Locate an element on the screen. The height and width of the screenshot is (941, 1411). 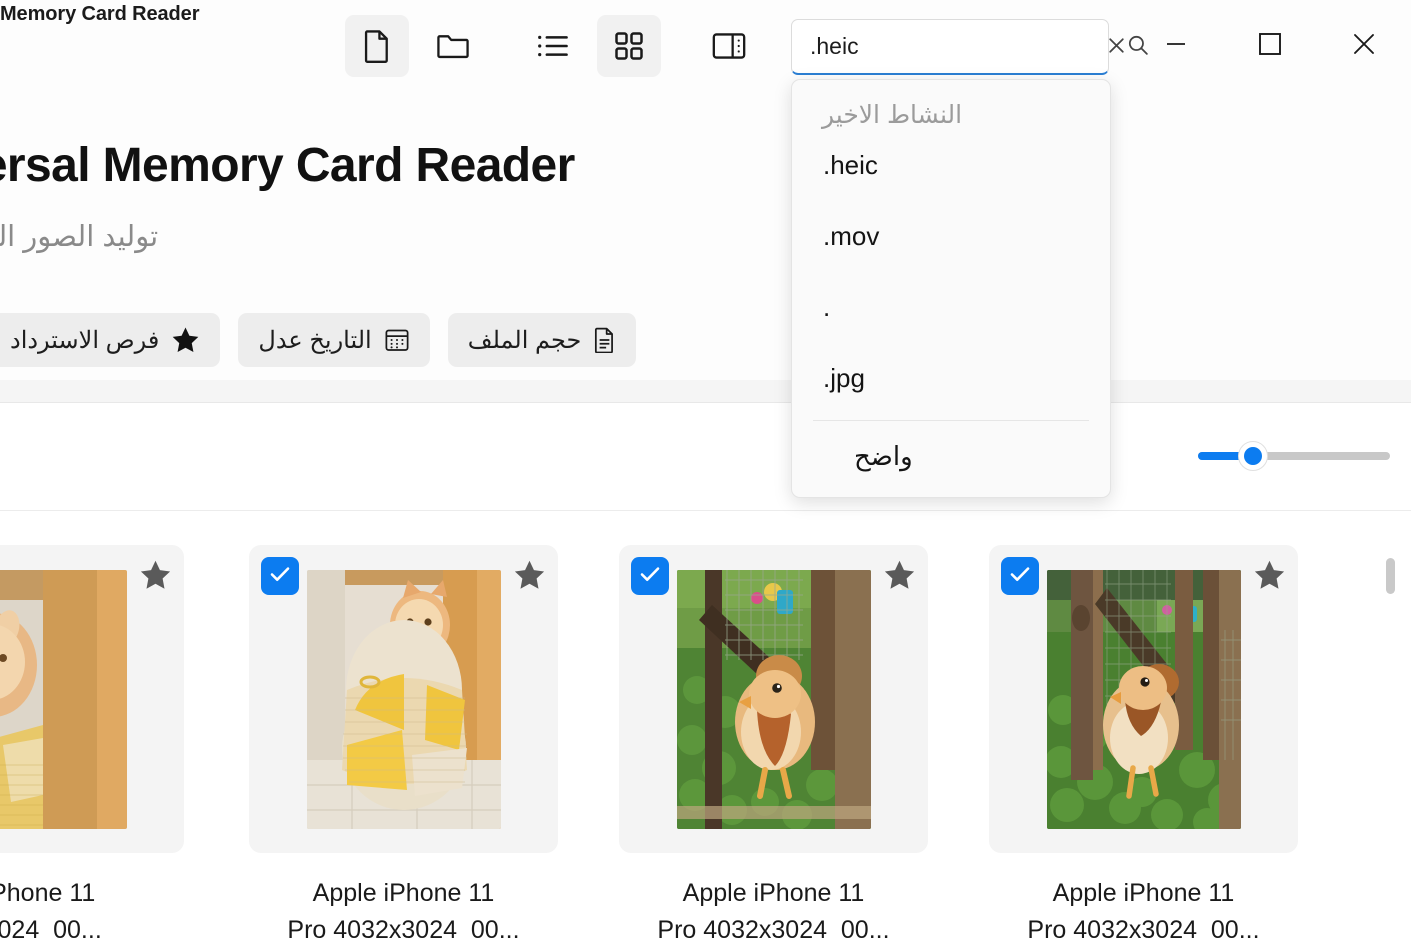
maximize-icon is located at coordinates (1270, 45).